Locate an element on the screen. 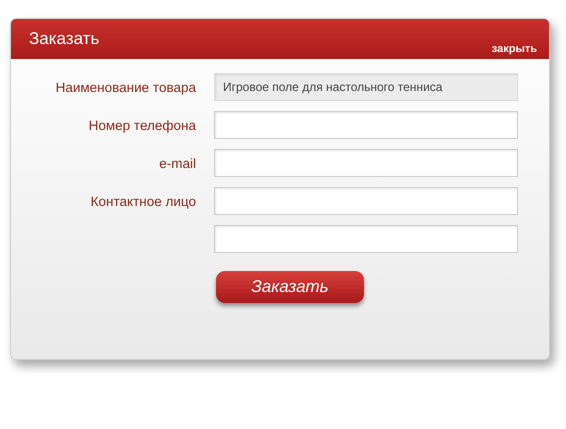 This screenshot has width=566, height=429. field-label: Номер телефона is located at coordinates (142, 125).